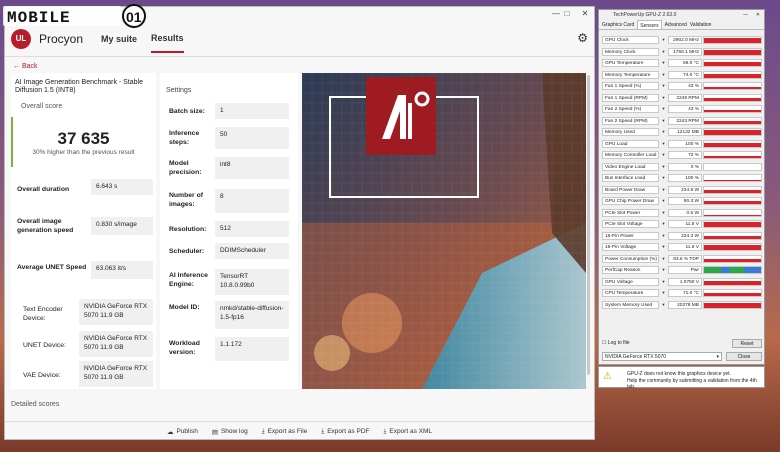 Image resolution: width=780 pixels, height=452 pixels. What do you see at coordinates (630, 304) in the screenshot?
I see `sensor-name: System Memory Used` at bounding box center [630, 304].